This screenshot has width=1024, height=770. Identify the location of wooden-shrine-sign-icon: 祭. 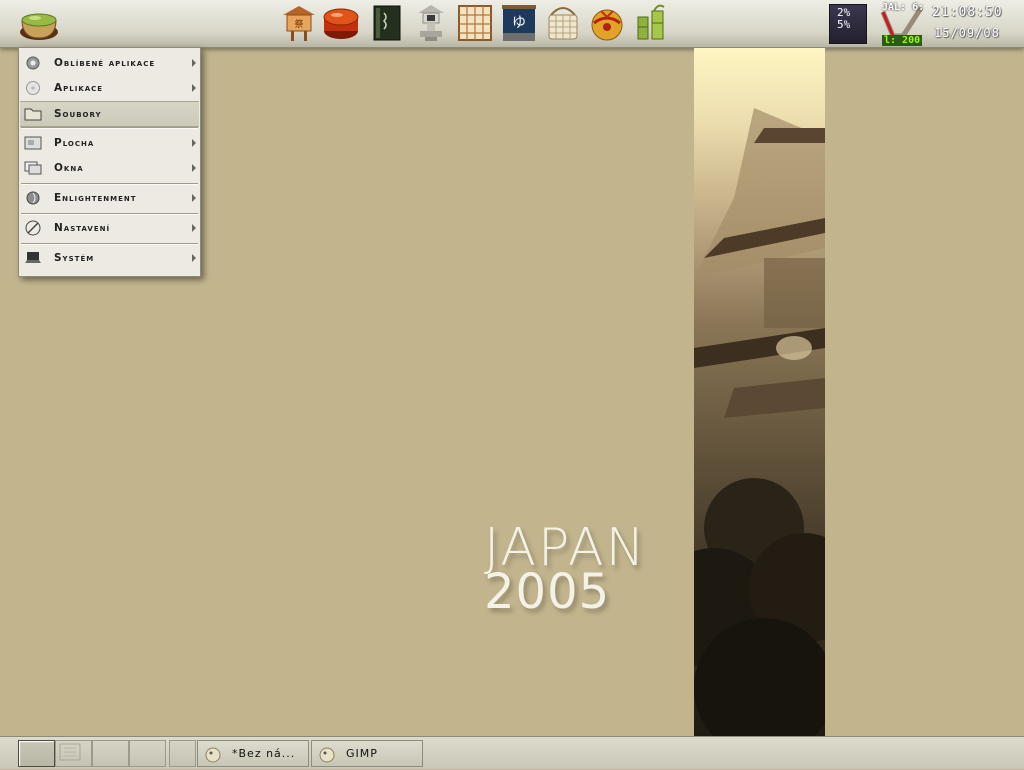
(299, 23).